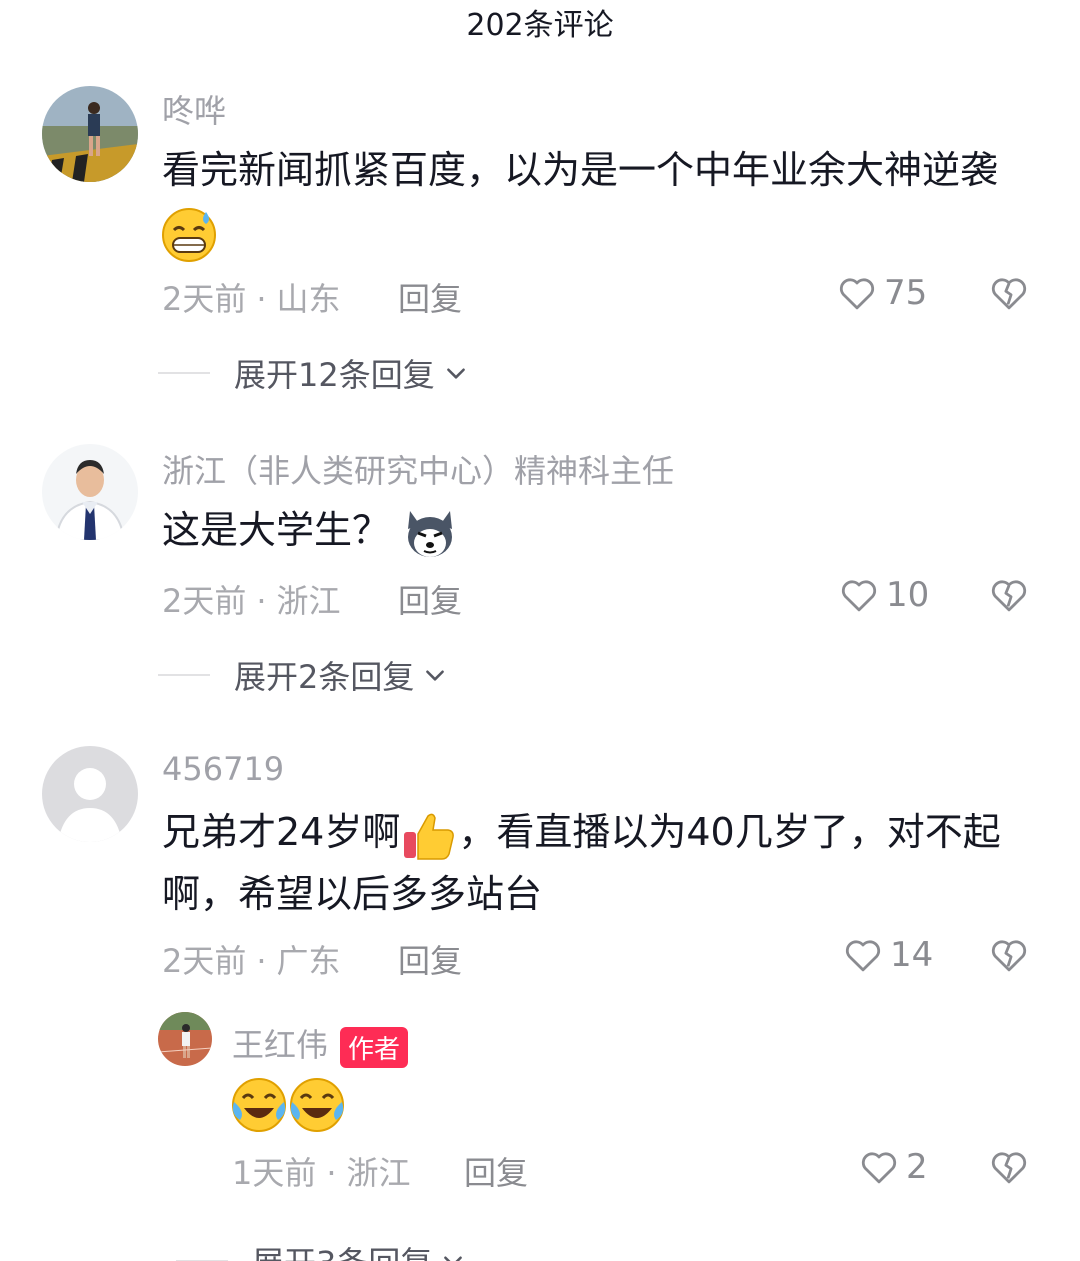  I want to click on comment-text: 这是大学生？, so click(310, 530).